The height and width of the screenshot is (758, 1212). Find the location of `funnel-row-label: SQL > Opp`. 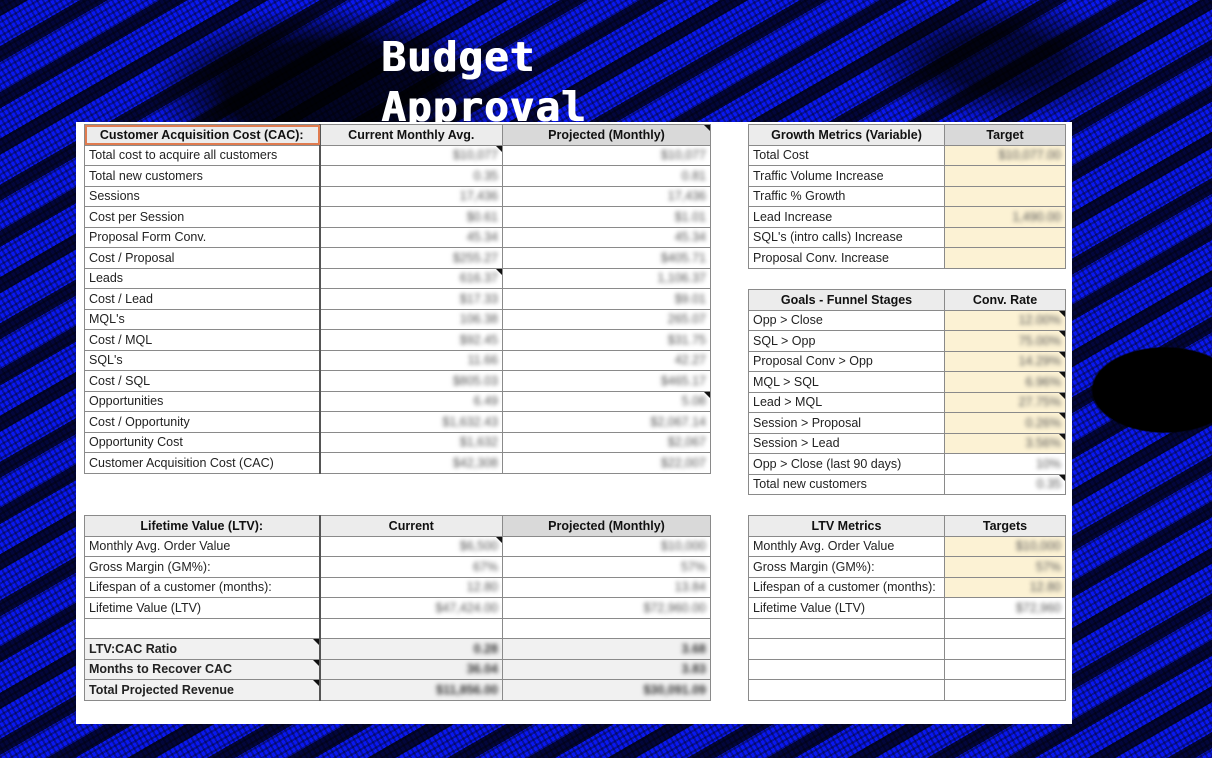

funnel-row-label: SQL > Opp is located at coordinates (846, 341).